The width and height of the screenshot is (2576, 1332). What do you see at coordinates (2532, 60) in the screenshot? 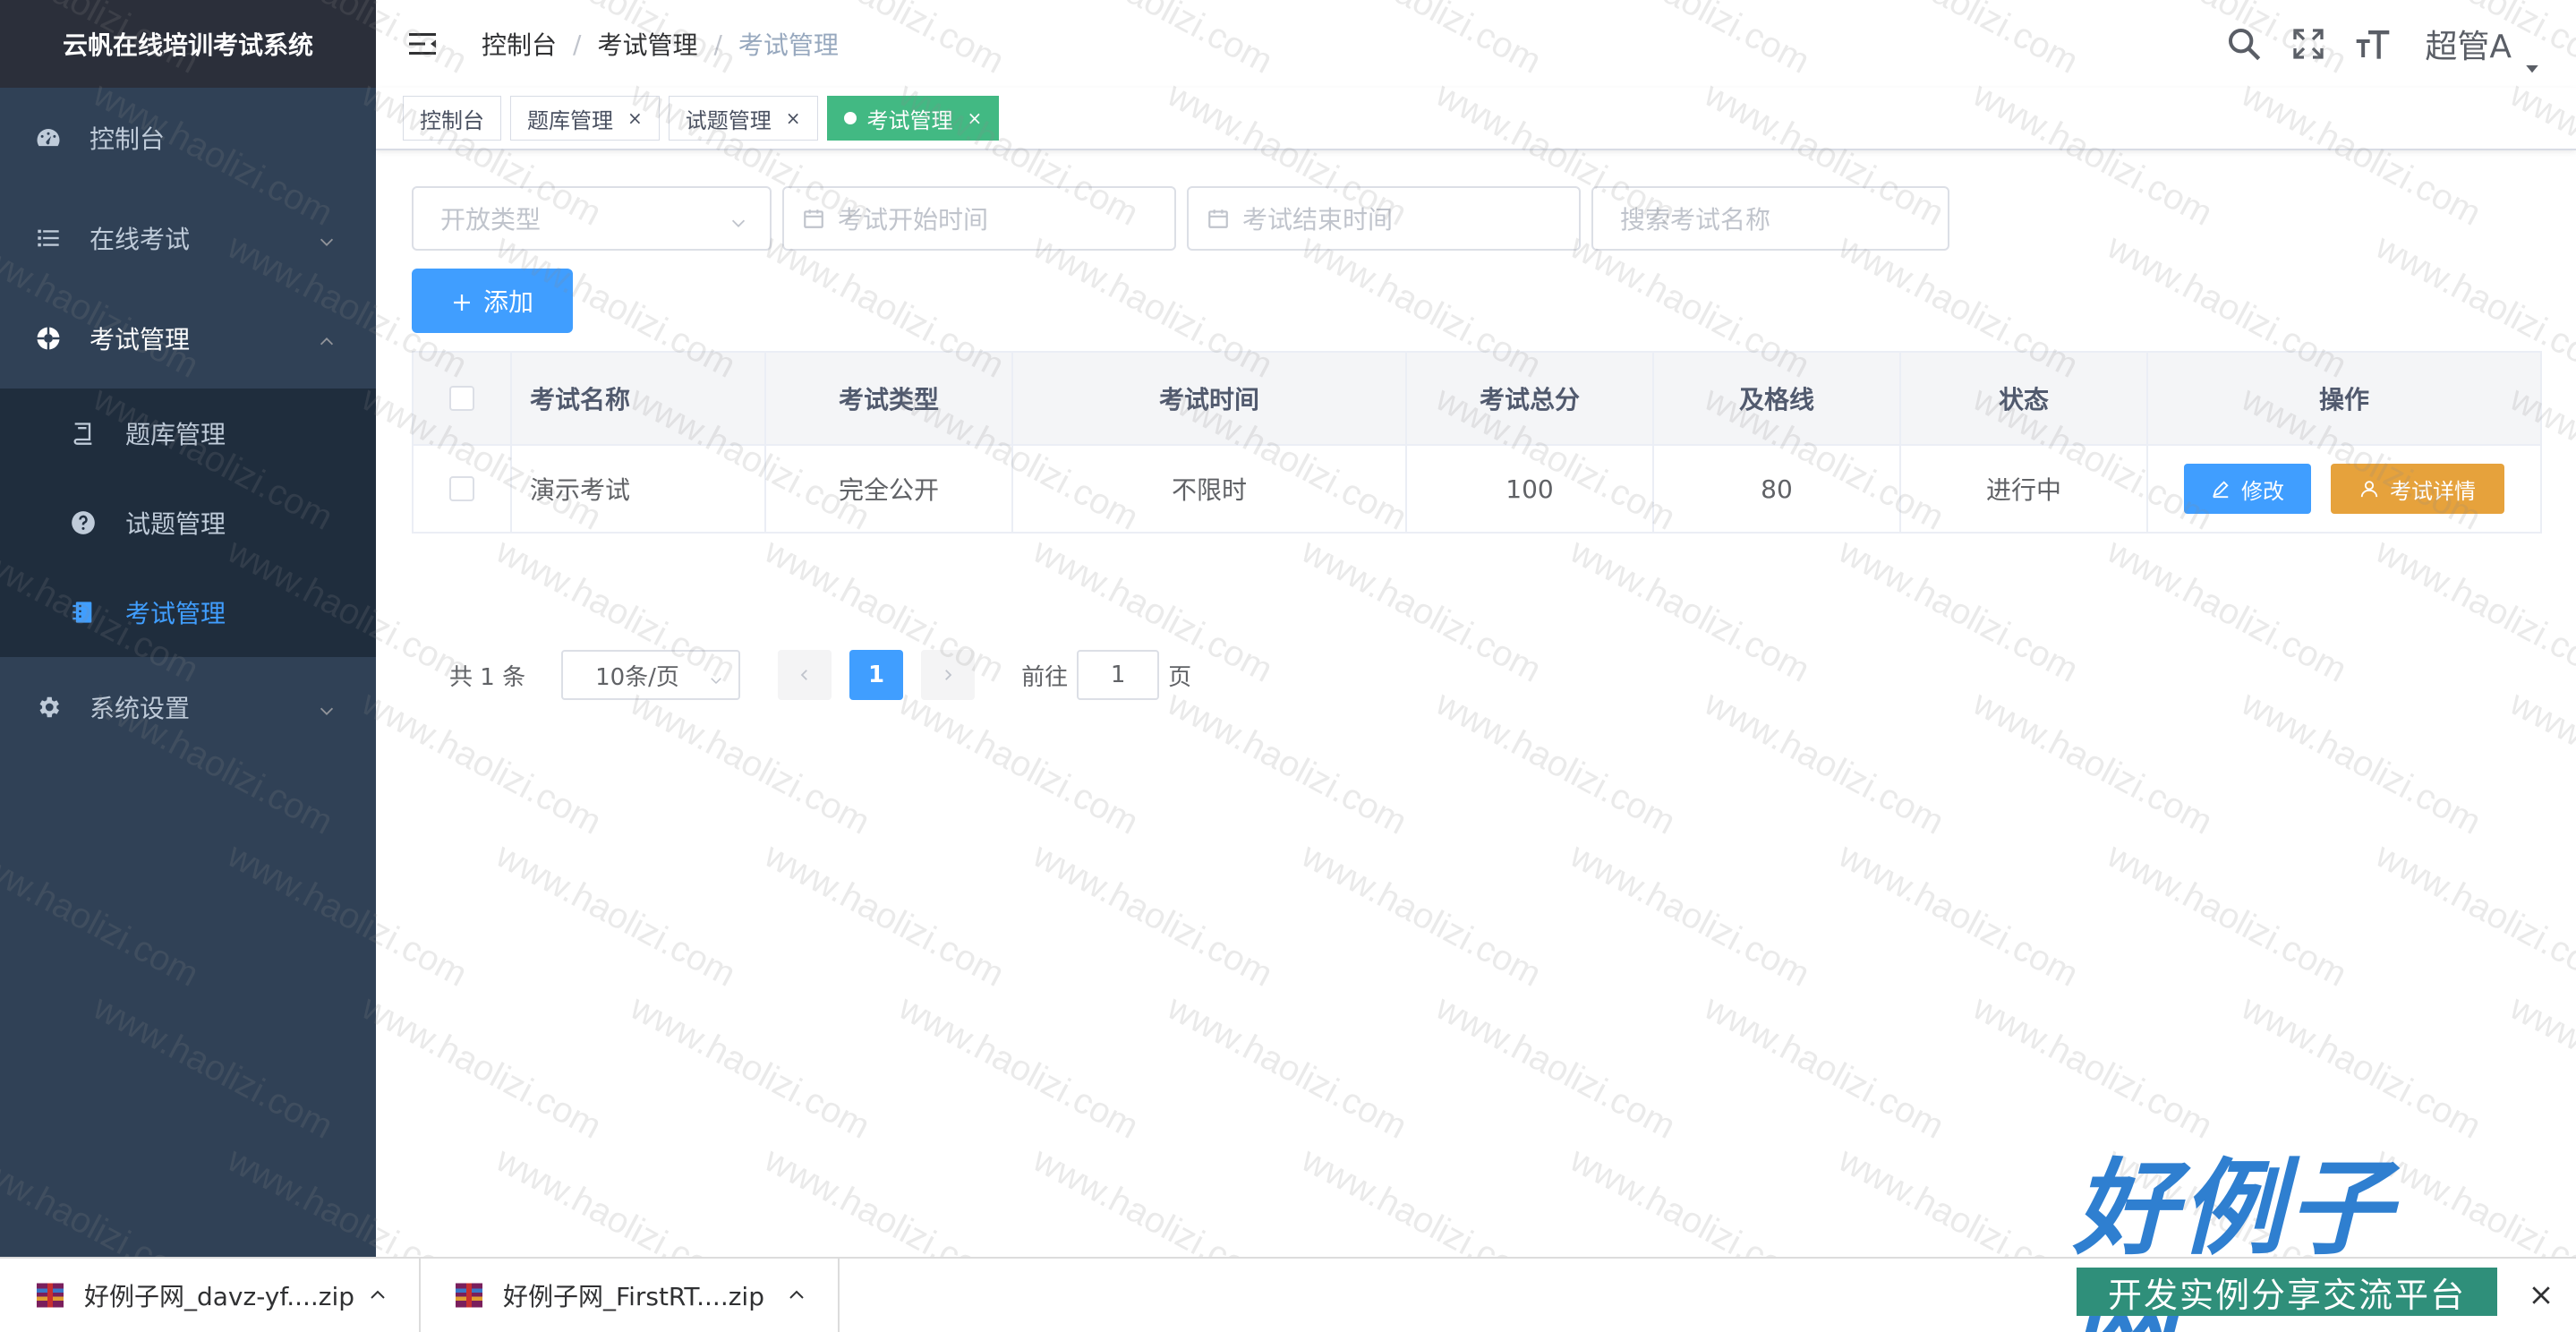
I see `caret-down-icon` at bounding box center [2532, 60].